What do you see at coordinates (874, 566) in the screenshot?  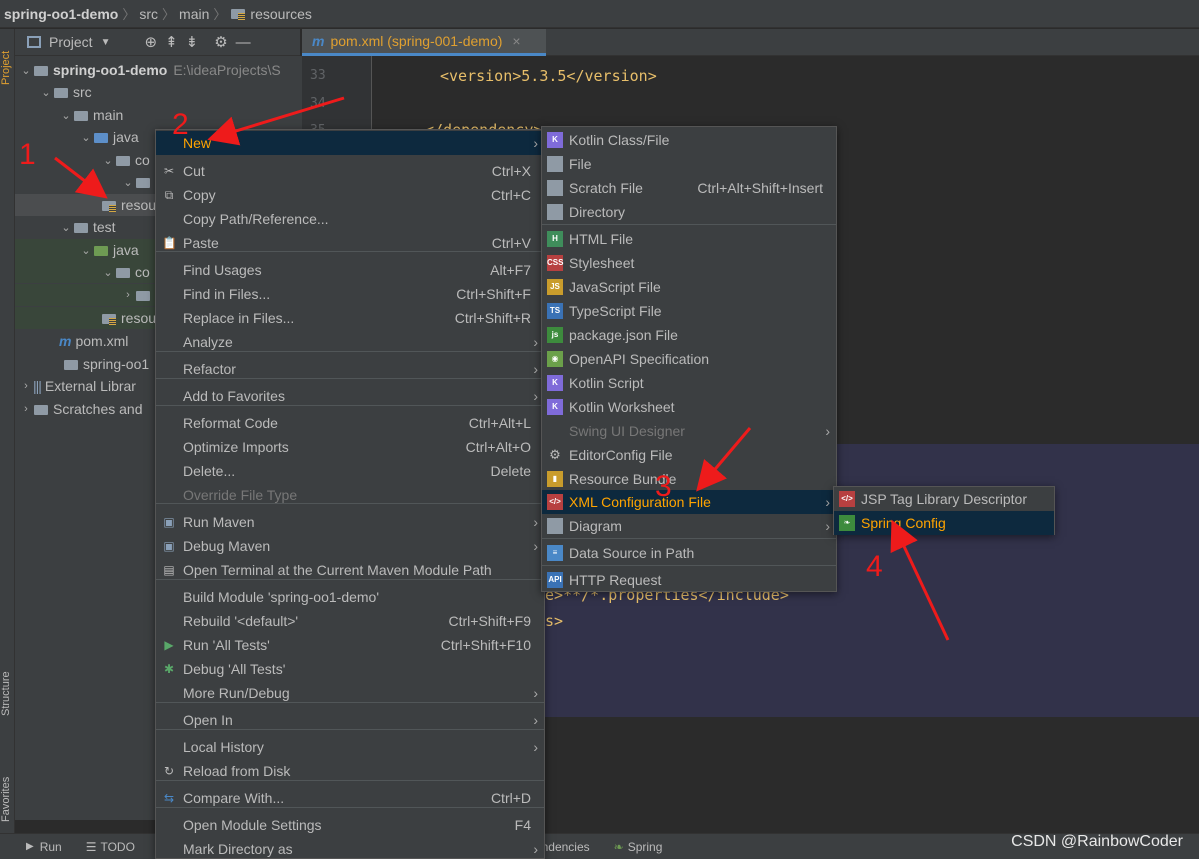 I see `annotation-number-4: 4` at bounding box center [874, 566].